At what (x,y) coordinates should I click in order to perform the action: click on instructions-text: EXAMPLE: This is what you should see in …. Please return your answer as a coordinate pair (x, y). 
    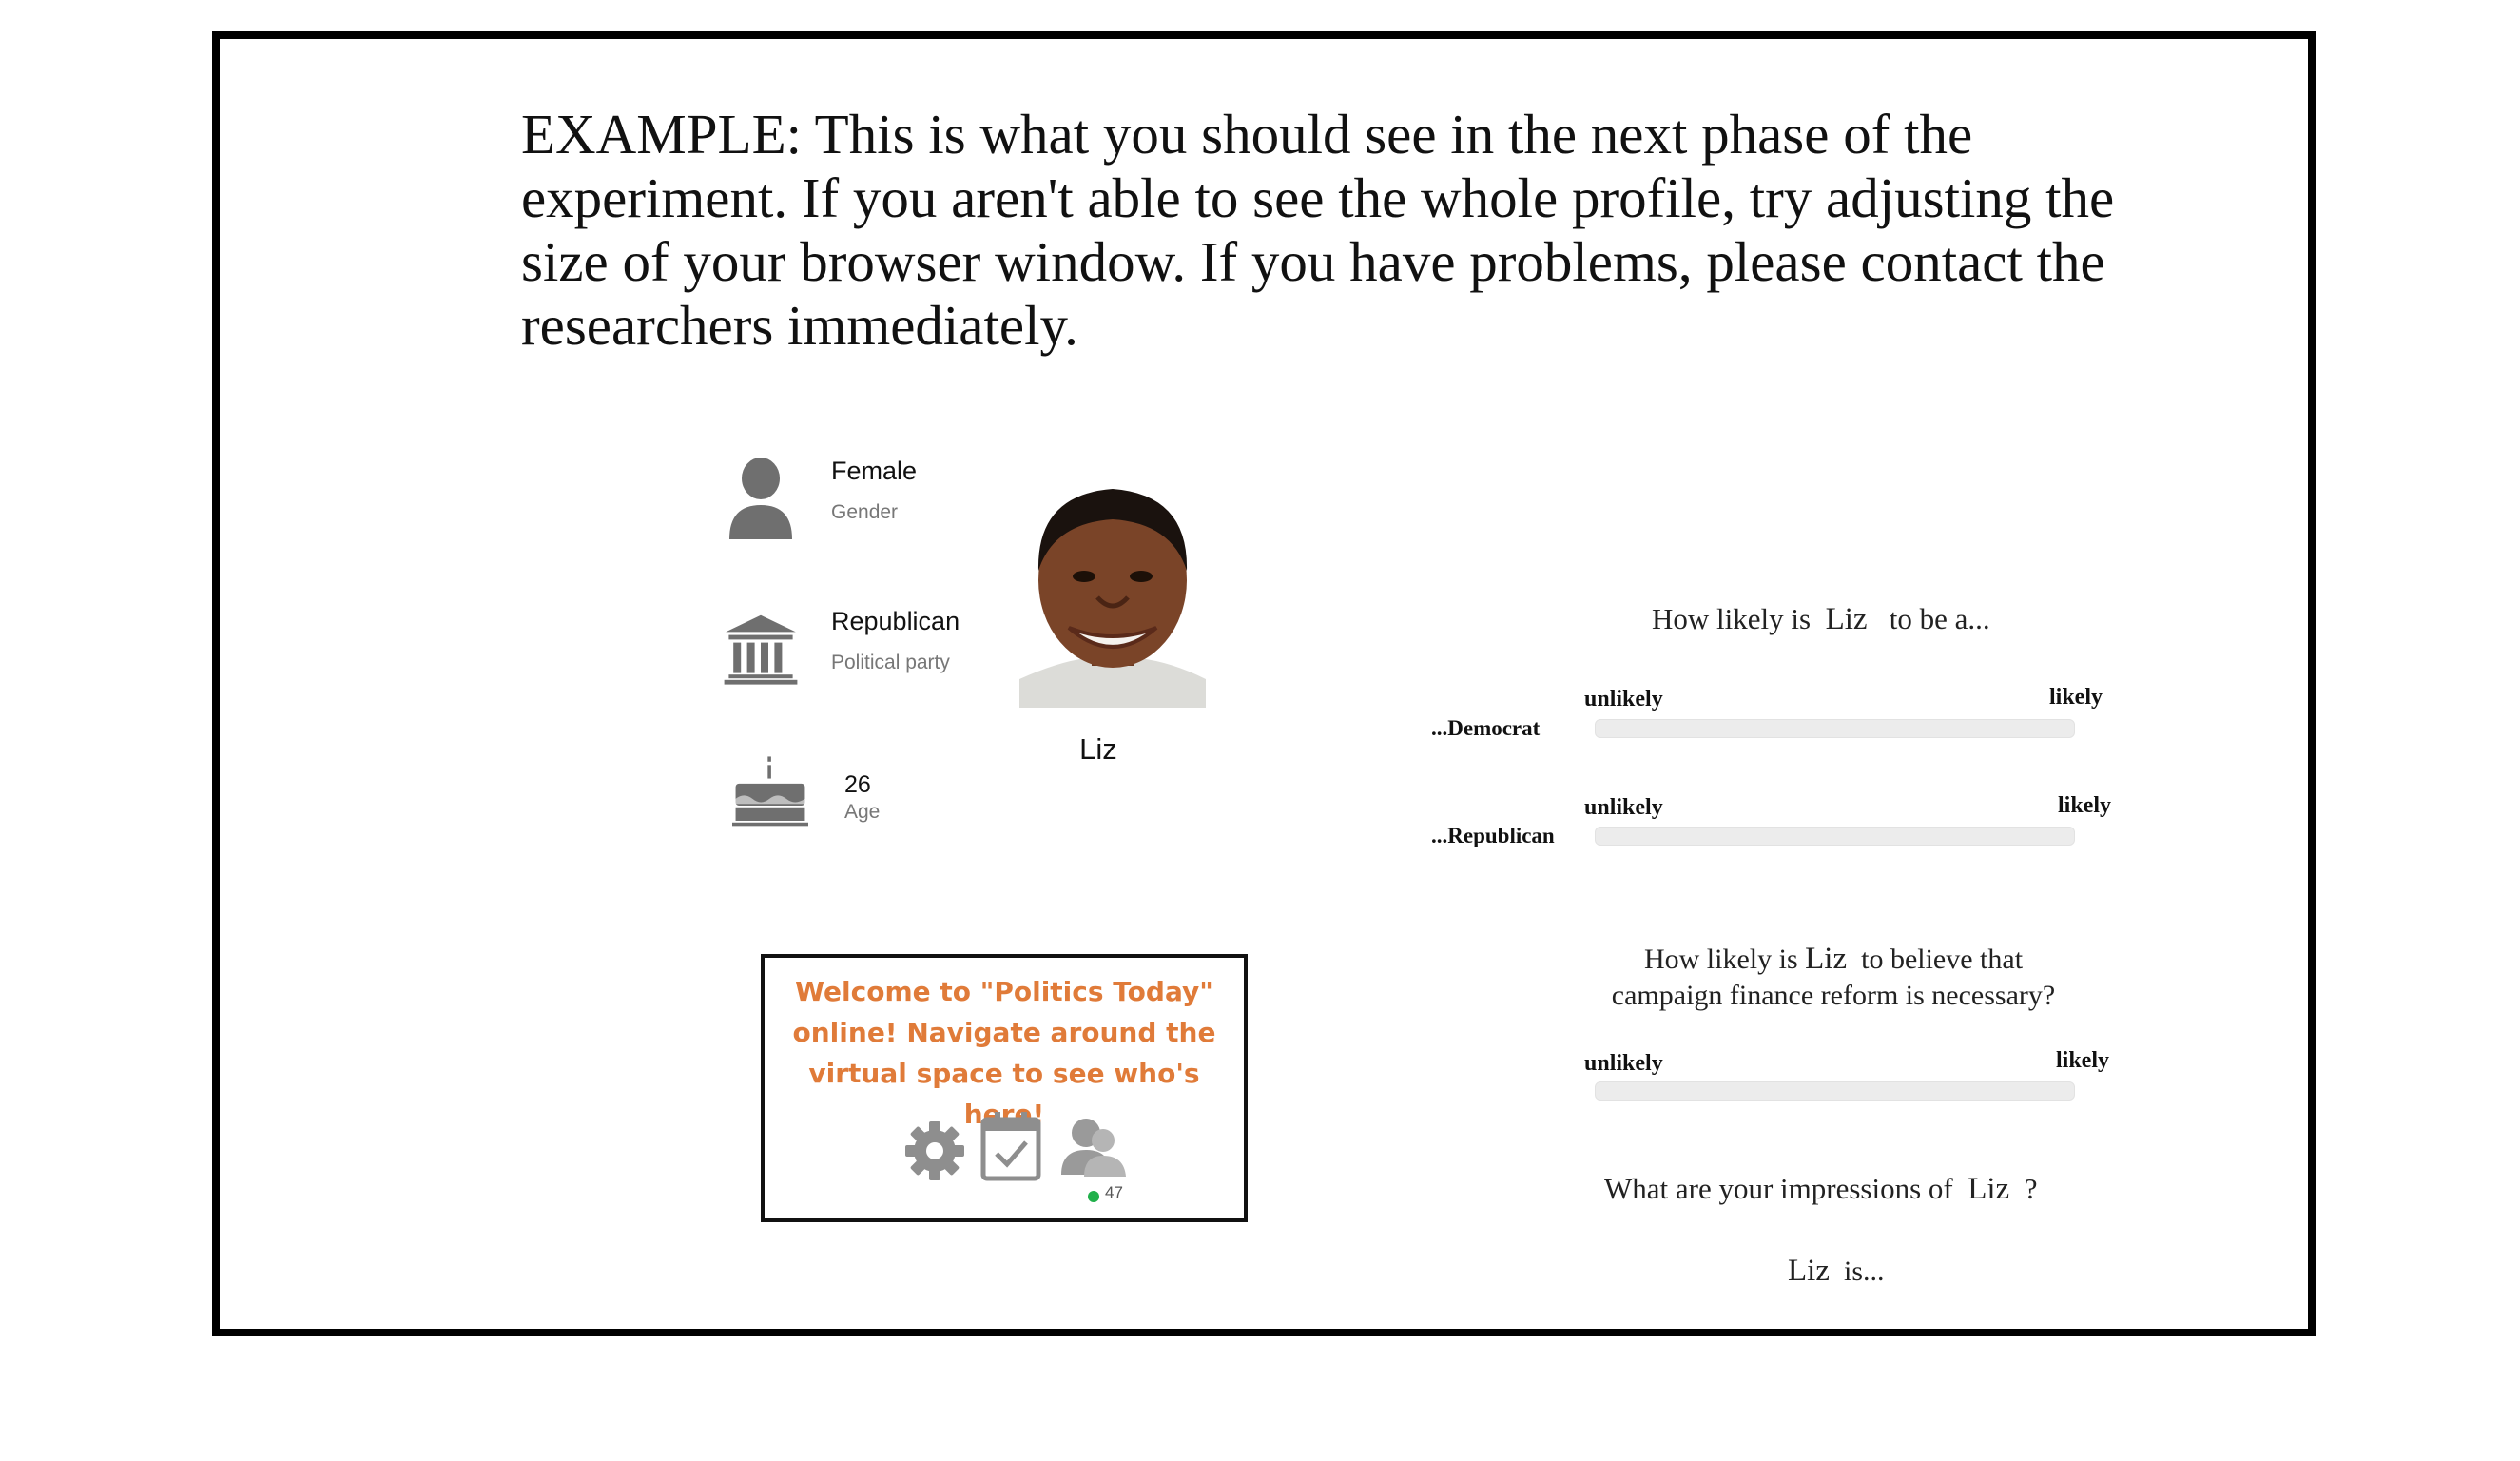
    Looking at the image, I should click on (1318, 230).